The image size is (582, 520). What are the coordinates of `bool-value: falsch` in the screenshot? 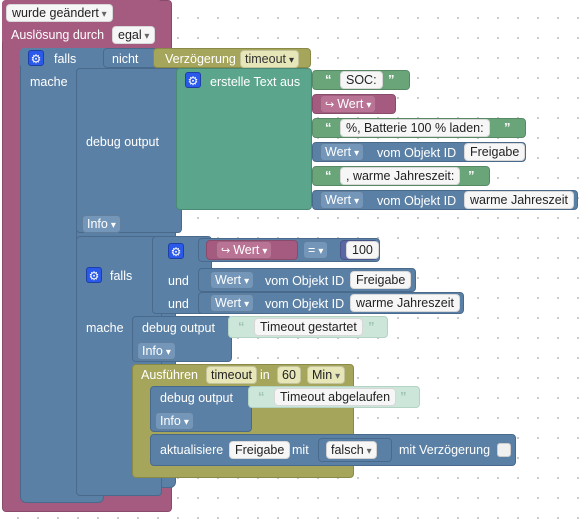 It's located at (347, 450).